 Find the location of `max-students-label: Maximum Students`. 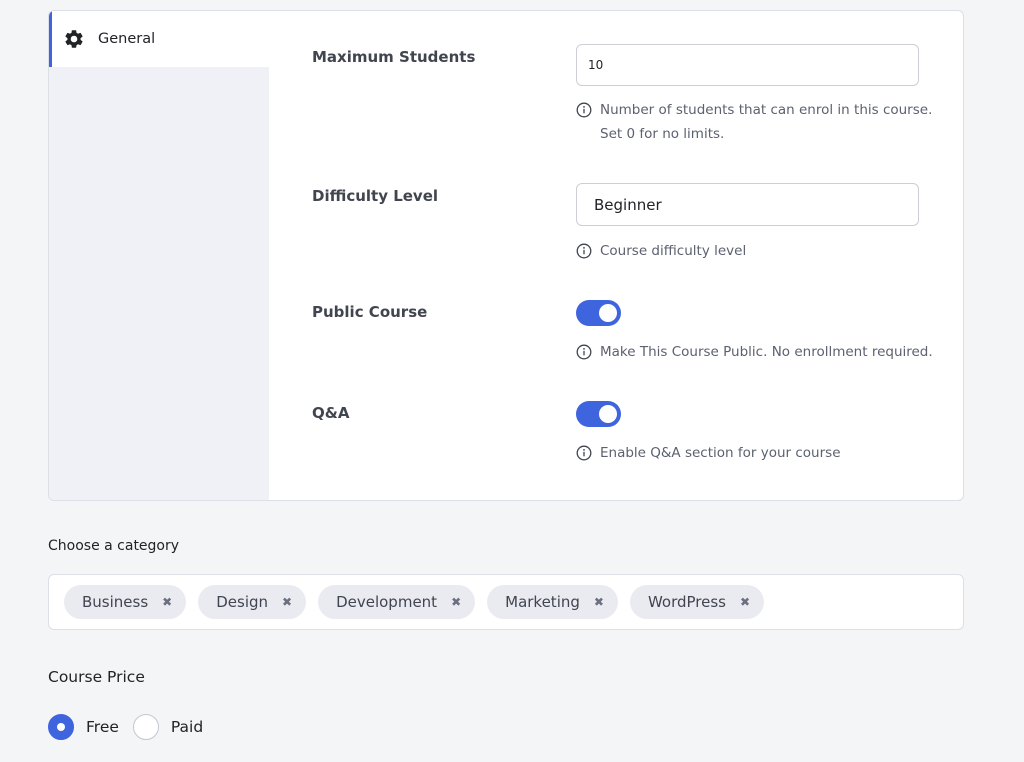

max-students-label: Maximum Students is located at coordinates (394, 57).